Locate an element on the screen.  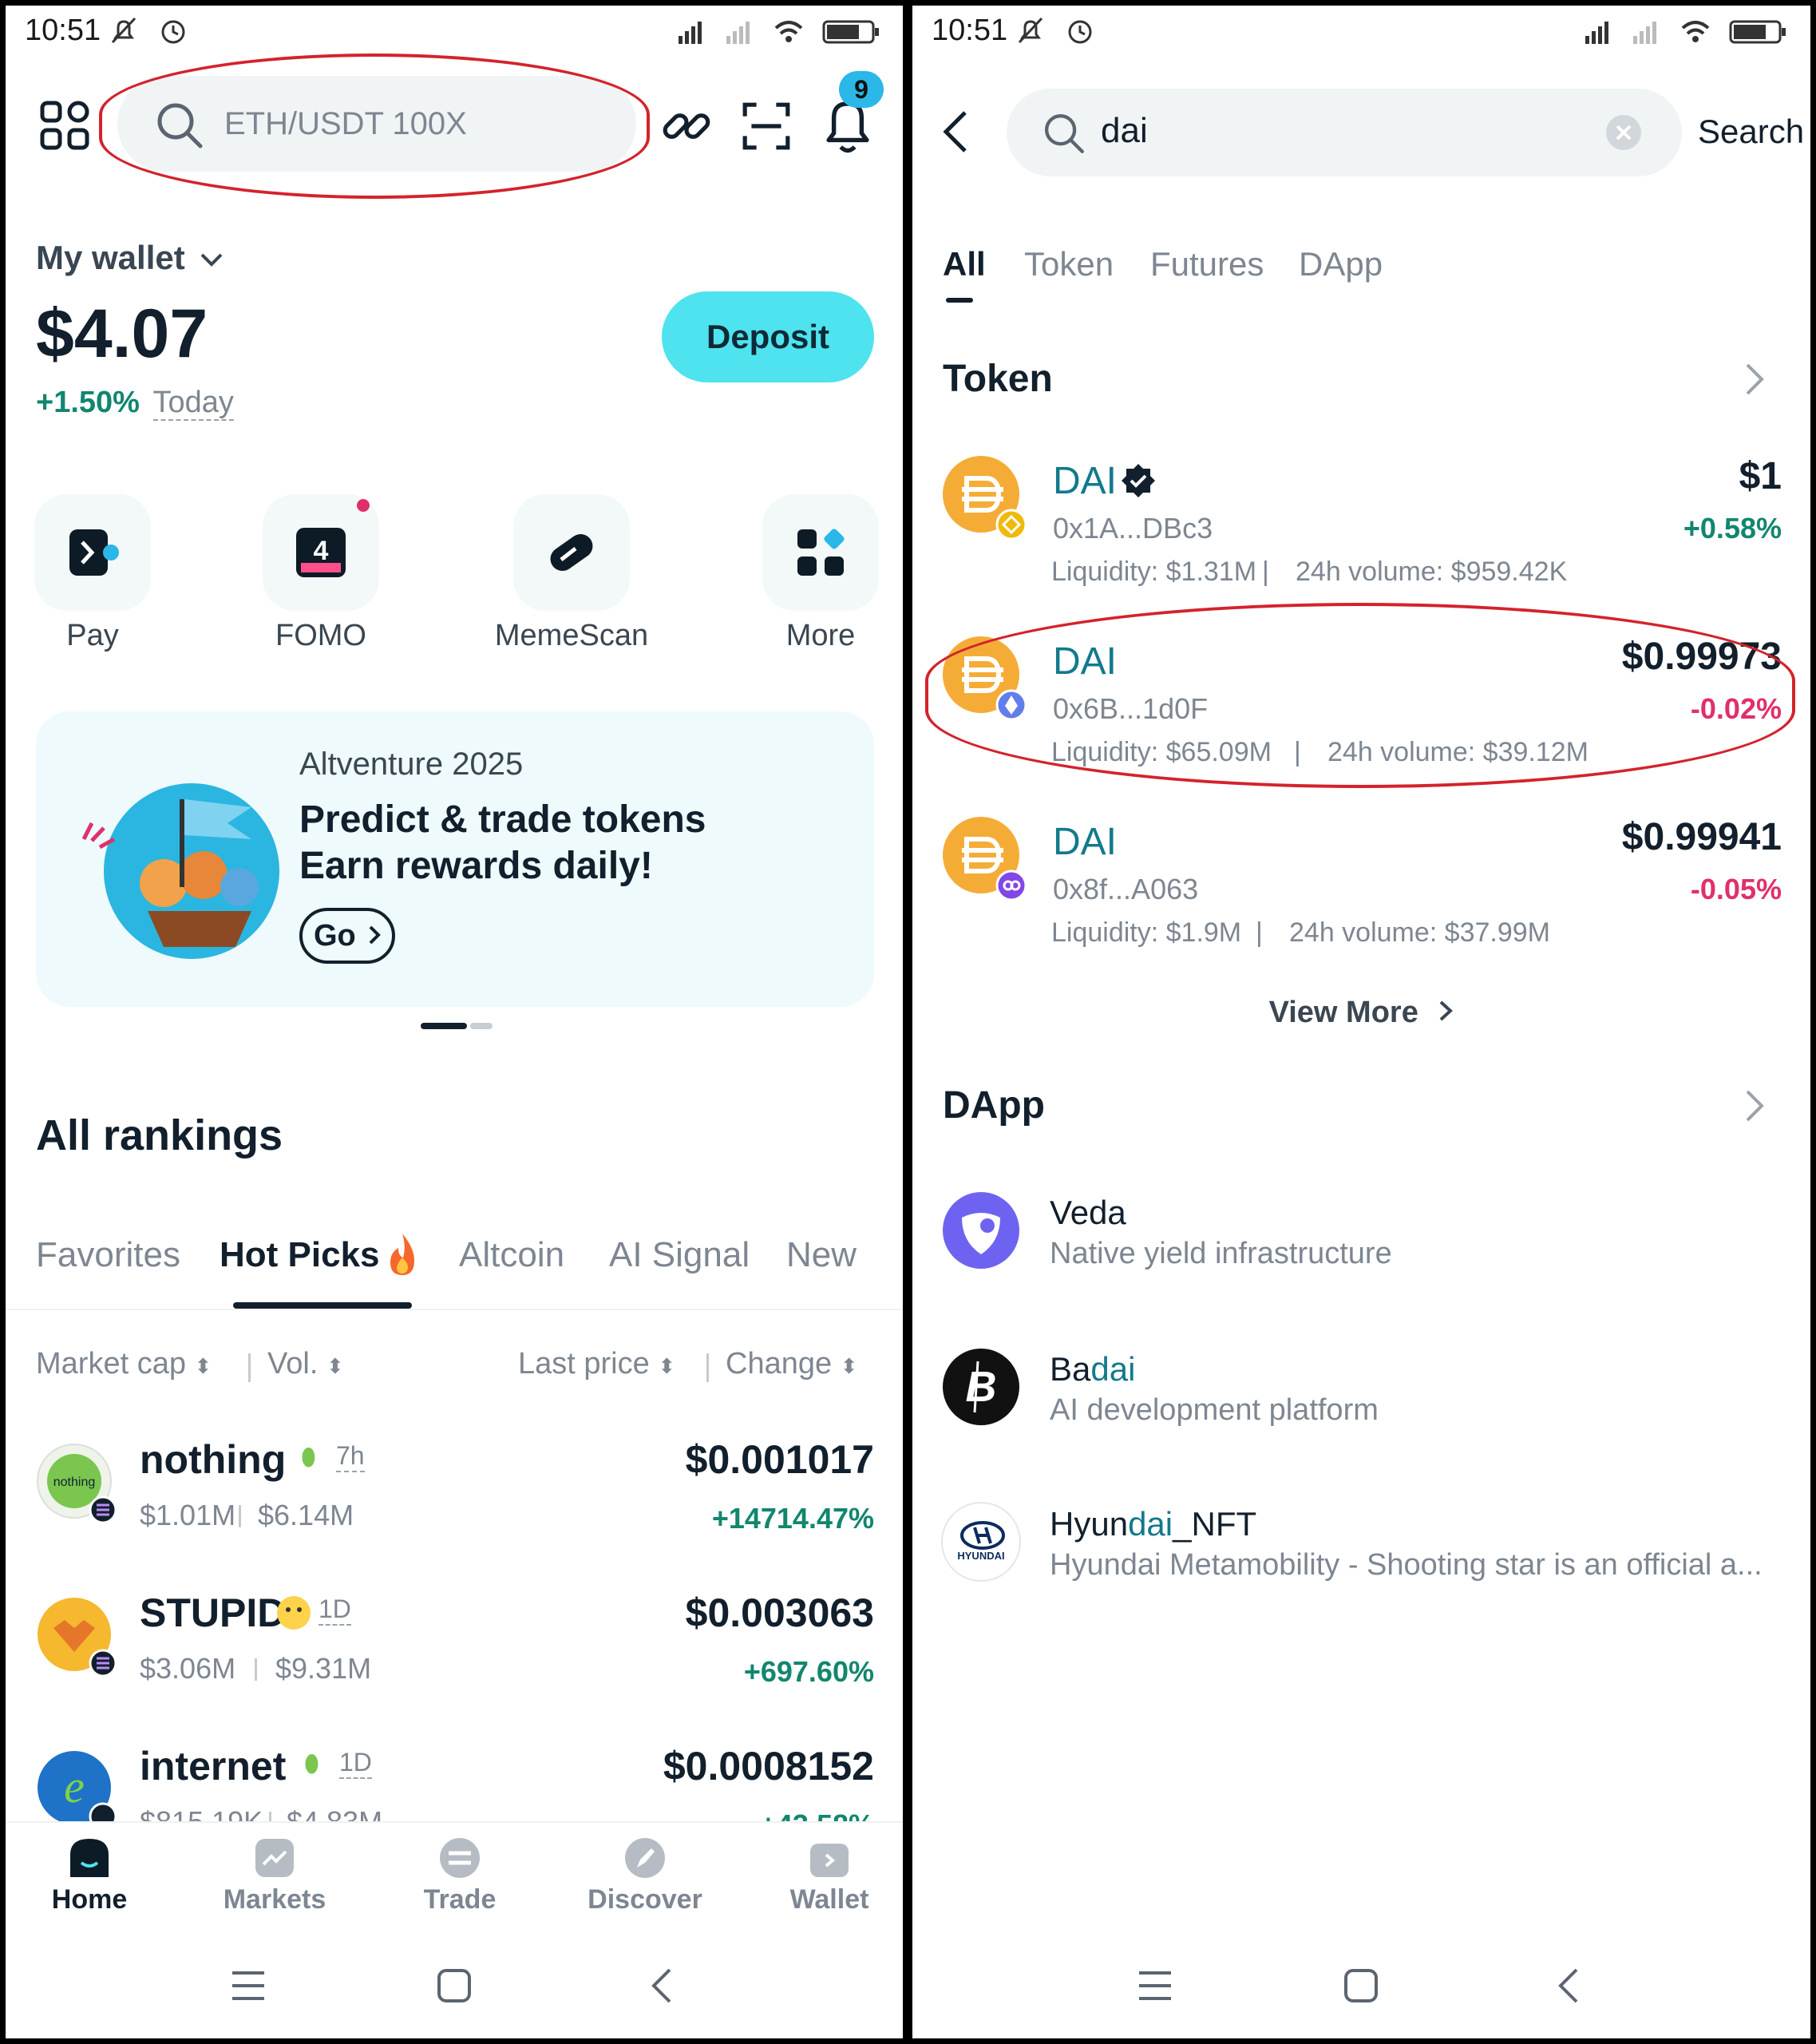
change-percent: +1.50% is located at coordinates (88, 402).